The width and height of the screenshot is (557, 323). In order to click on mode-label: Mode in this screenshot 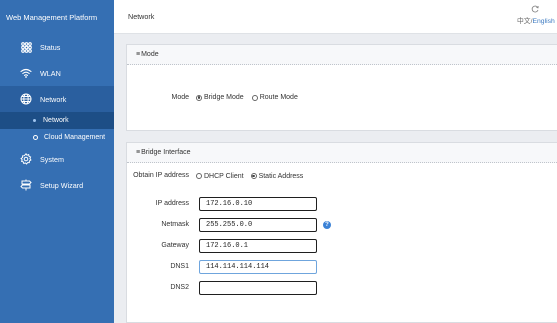, I will do `click(180, 97)`.